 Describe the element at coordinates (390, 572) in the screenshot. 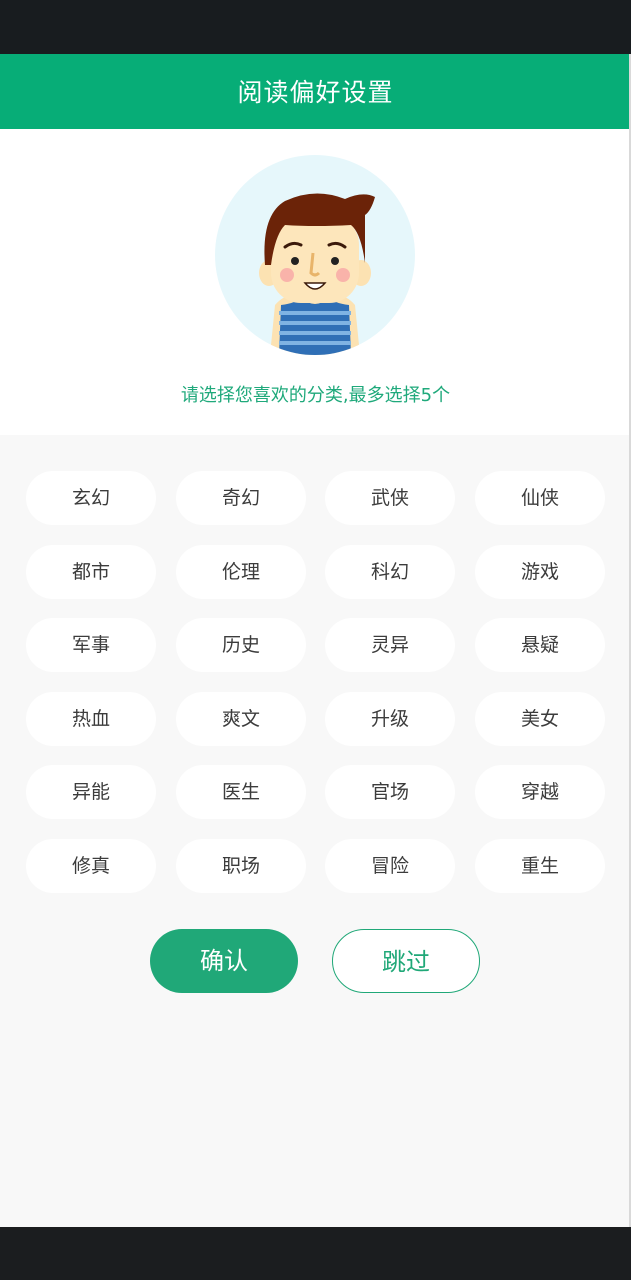

I see `category-chip: 科幻` at that location.